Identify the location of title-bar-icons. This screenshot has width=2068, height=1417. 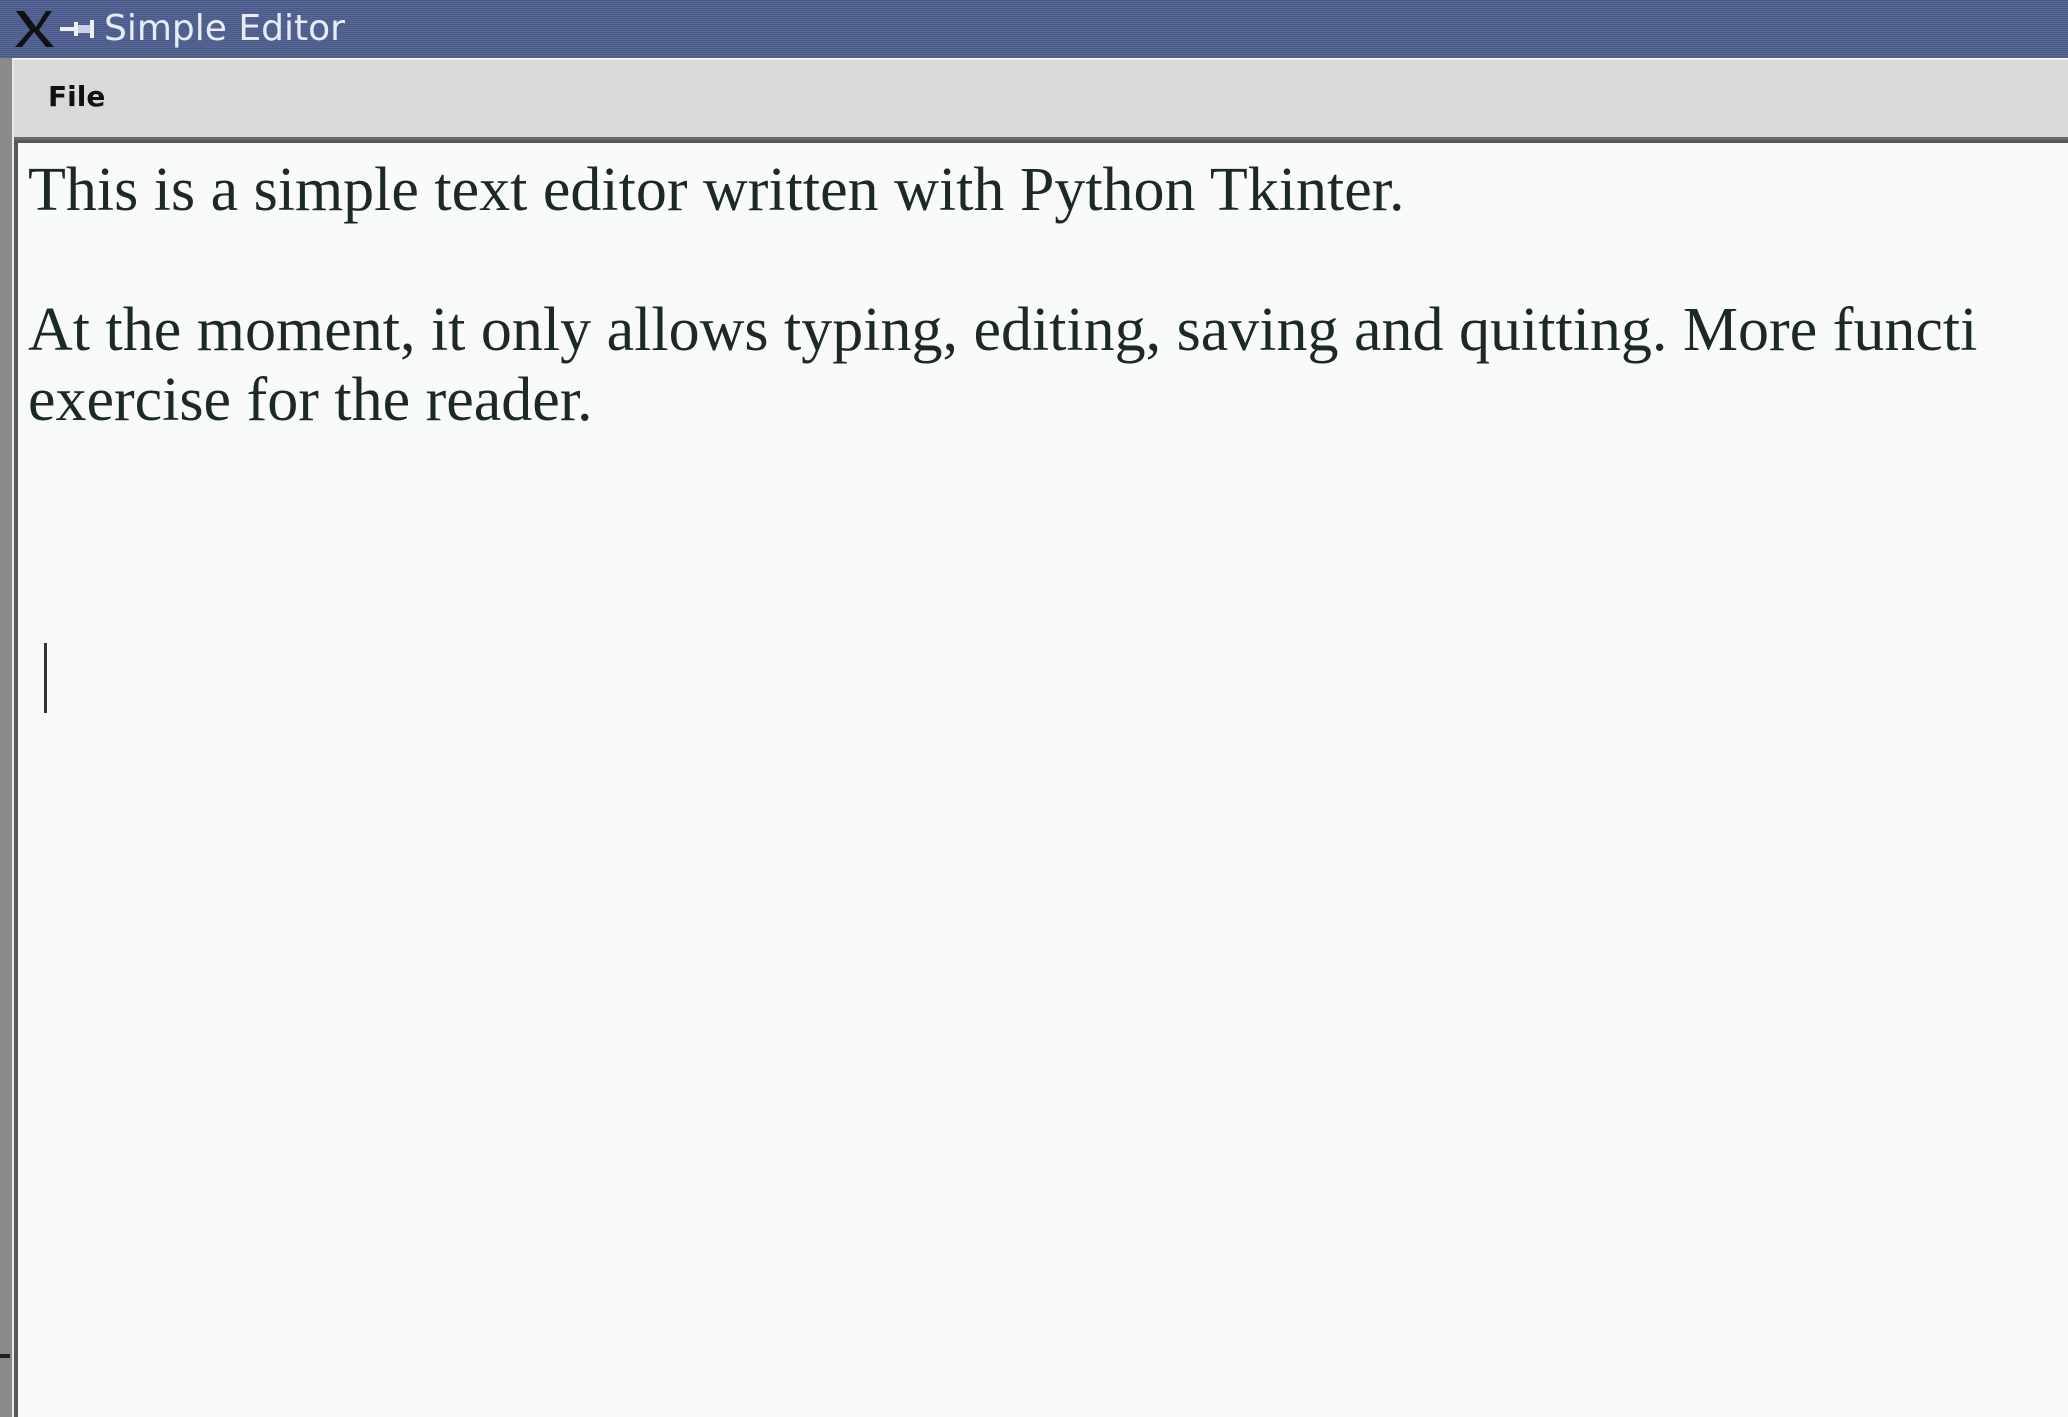
(55, 29).